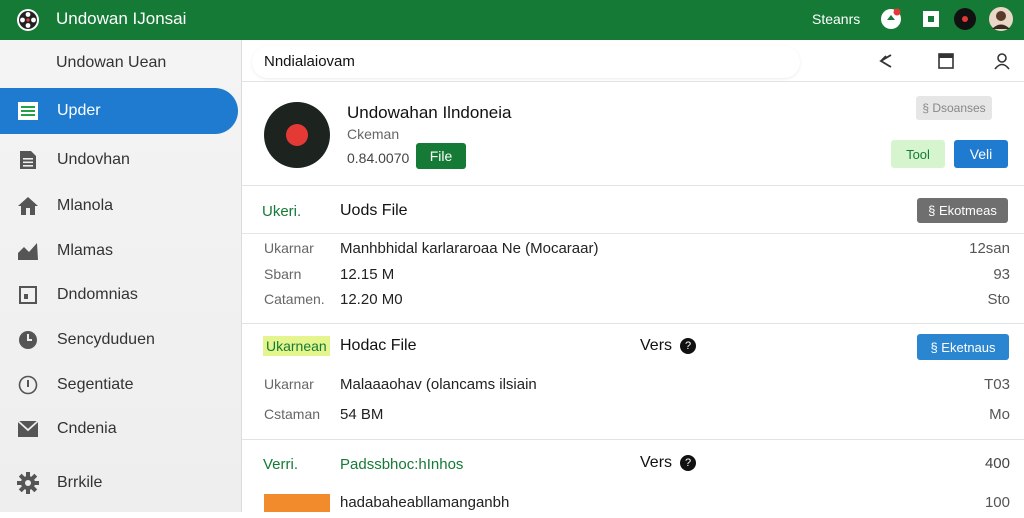 This screenshot has width=1024, height=518. What do you see at coordinates (633, 347) in the screenshot?
I see `file-section: Ukarnean Hodac File Vers ? § Eketnaus` at bounding box center [633, 347].